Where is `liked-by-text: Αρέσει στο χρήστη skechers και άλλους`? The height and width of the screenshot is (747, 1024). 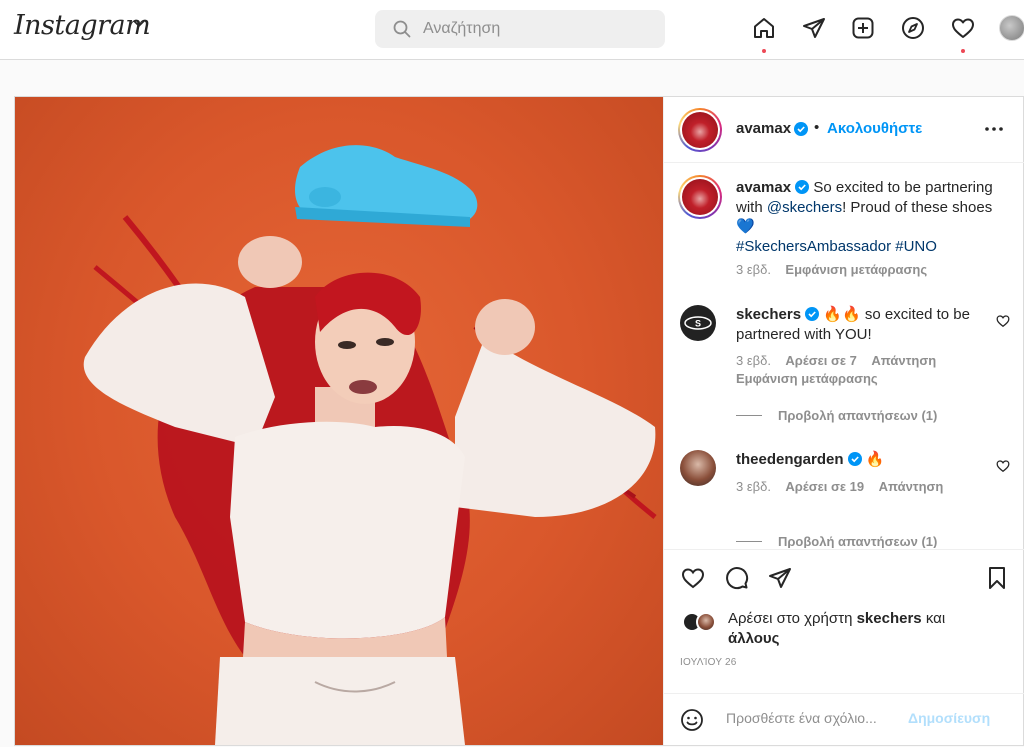
liked-by-text: Αρέσει στο χρήστη skechers και άλλους is located at coordinates (868, 629).